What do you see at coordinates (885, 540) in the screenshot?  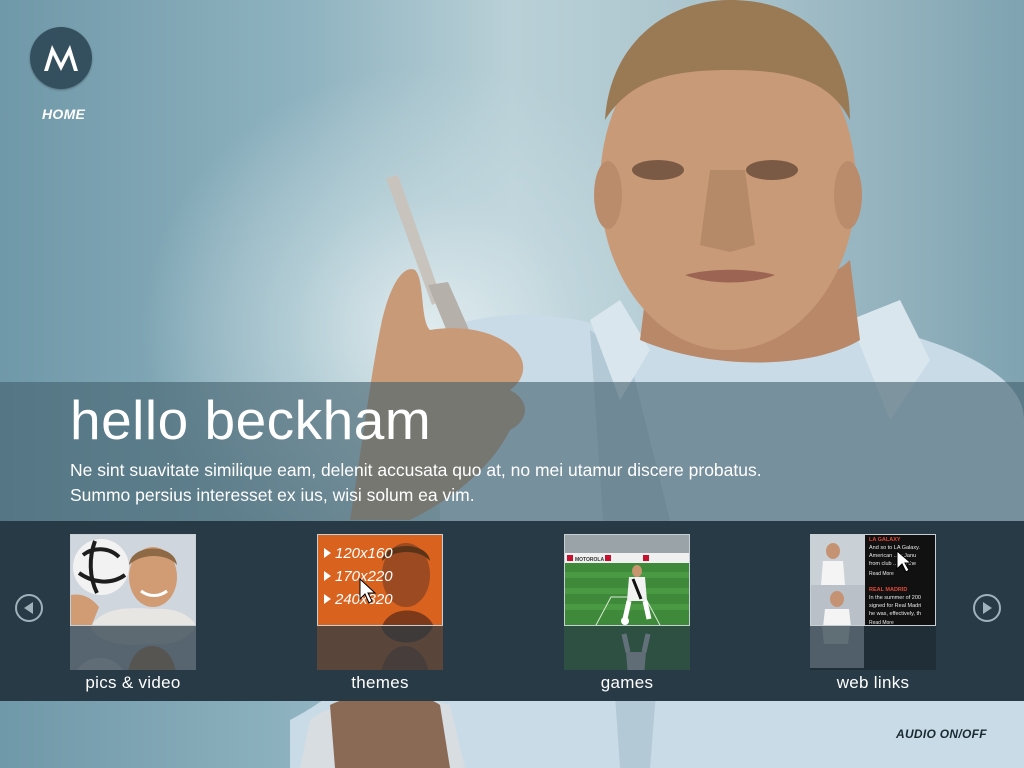 I see `web-links-headline-1: LA GALAXY` at bounding box center [885, 540].